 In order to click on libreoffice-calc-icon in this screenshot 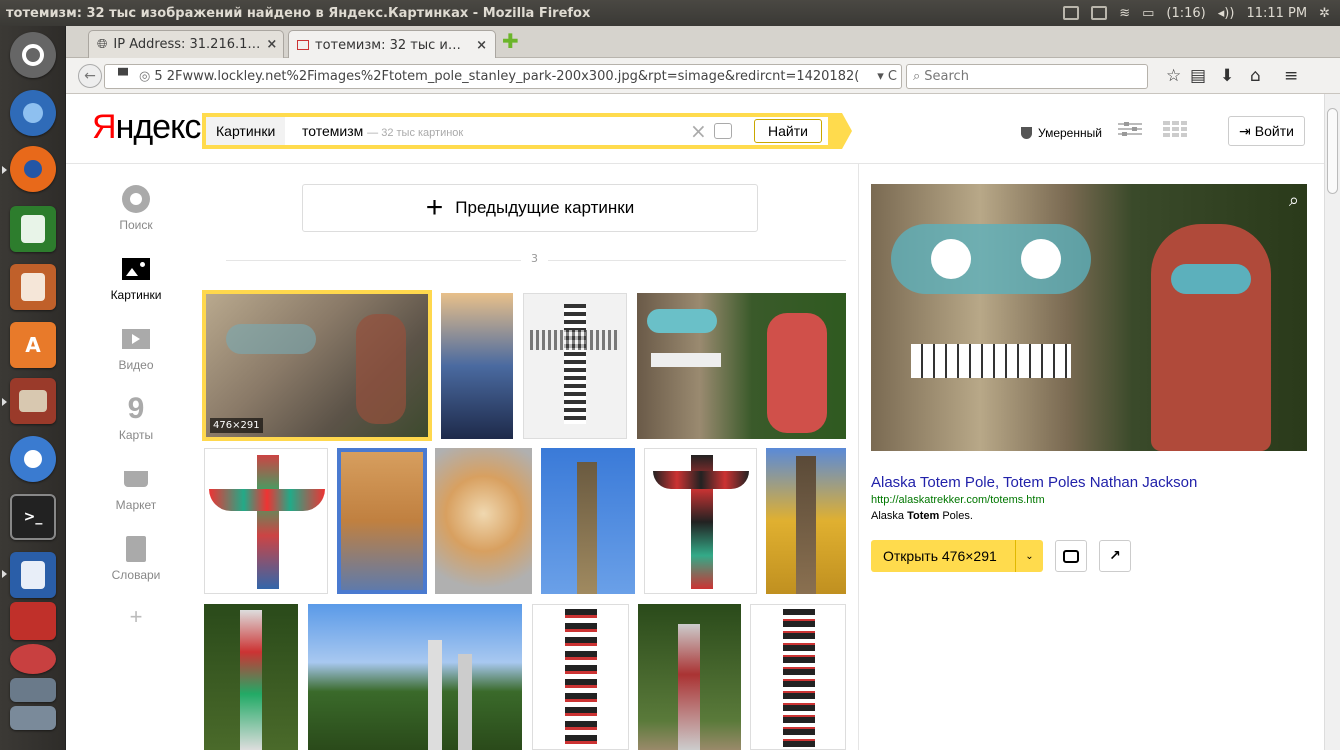, I will do `click(33, 229)`.